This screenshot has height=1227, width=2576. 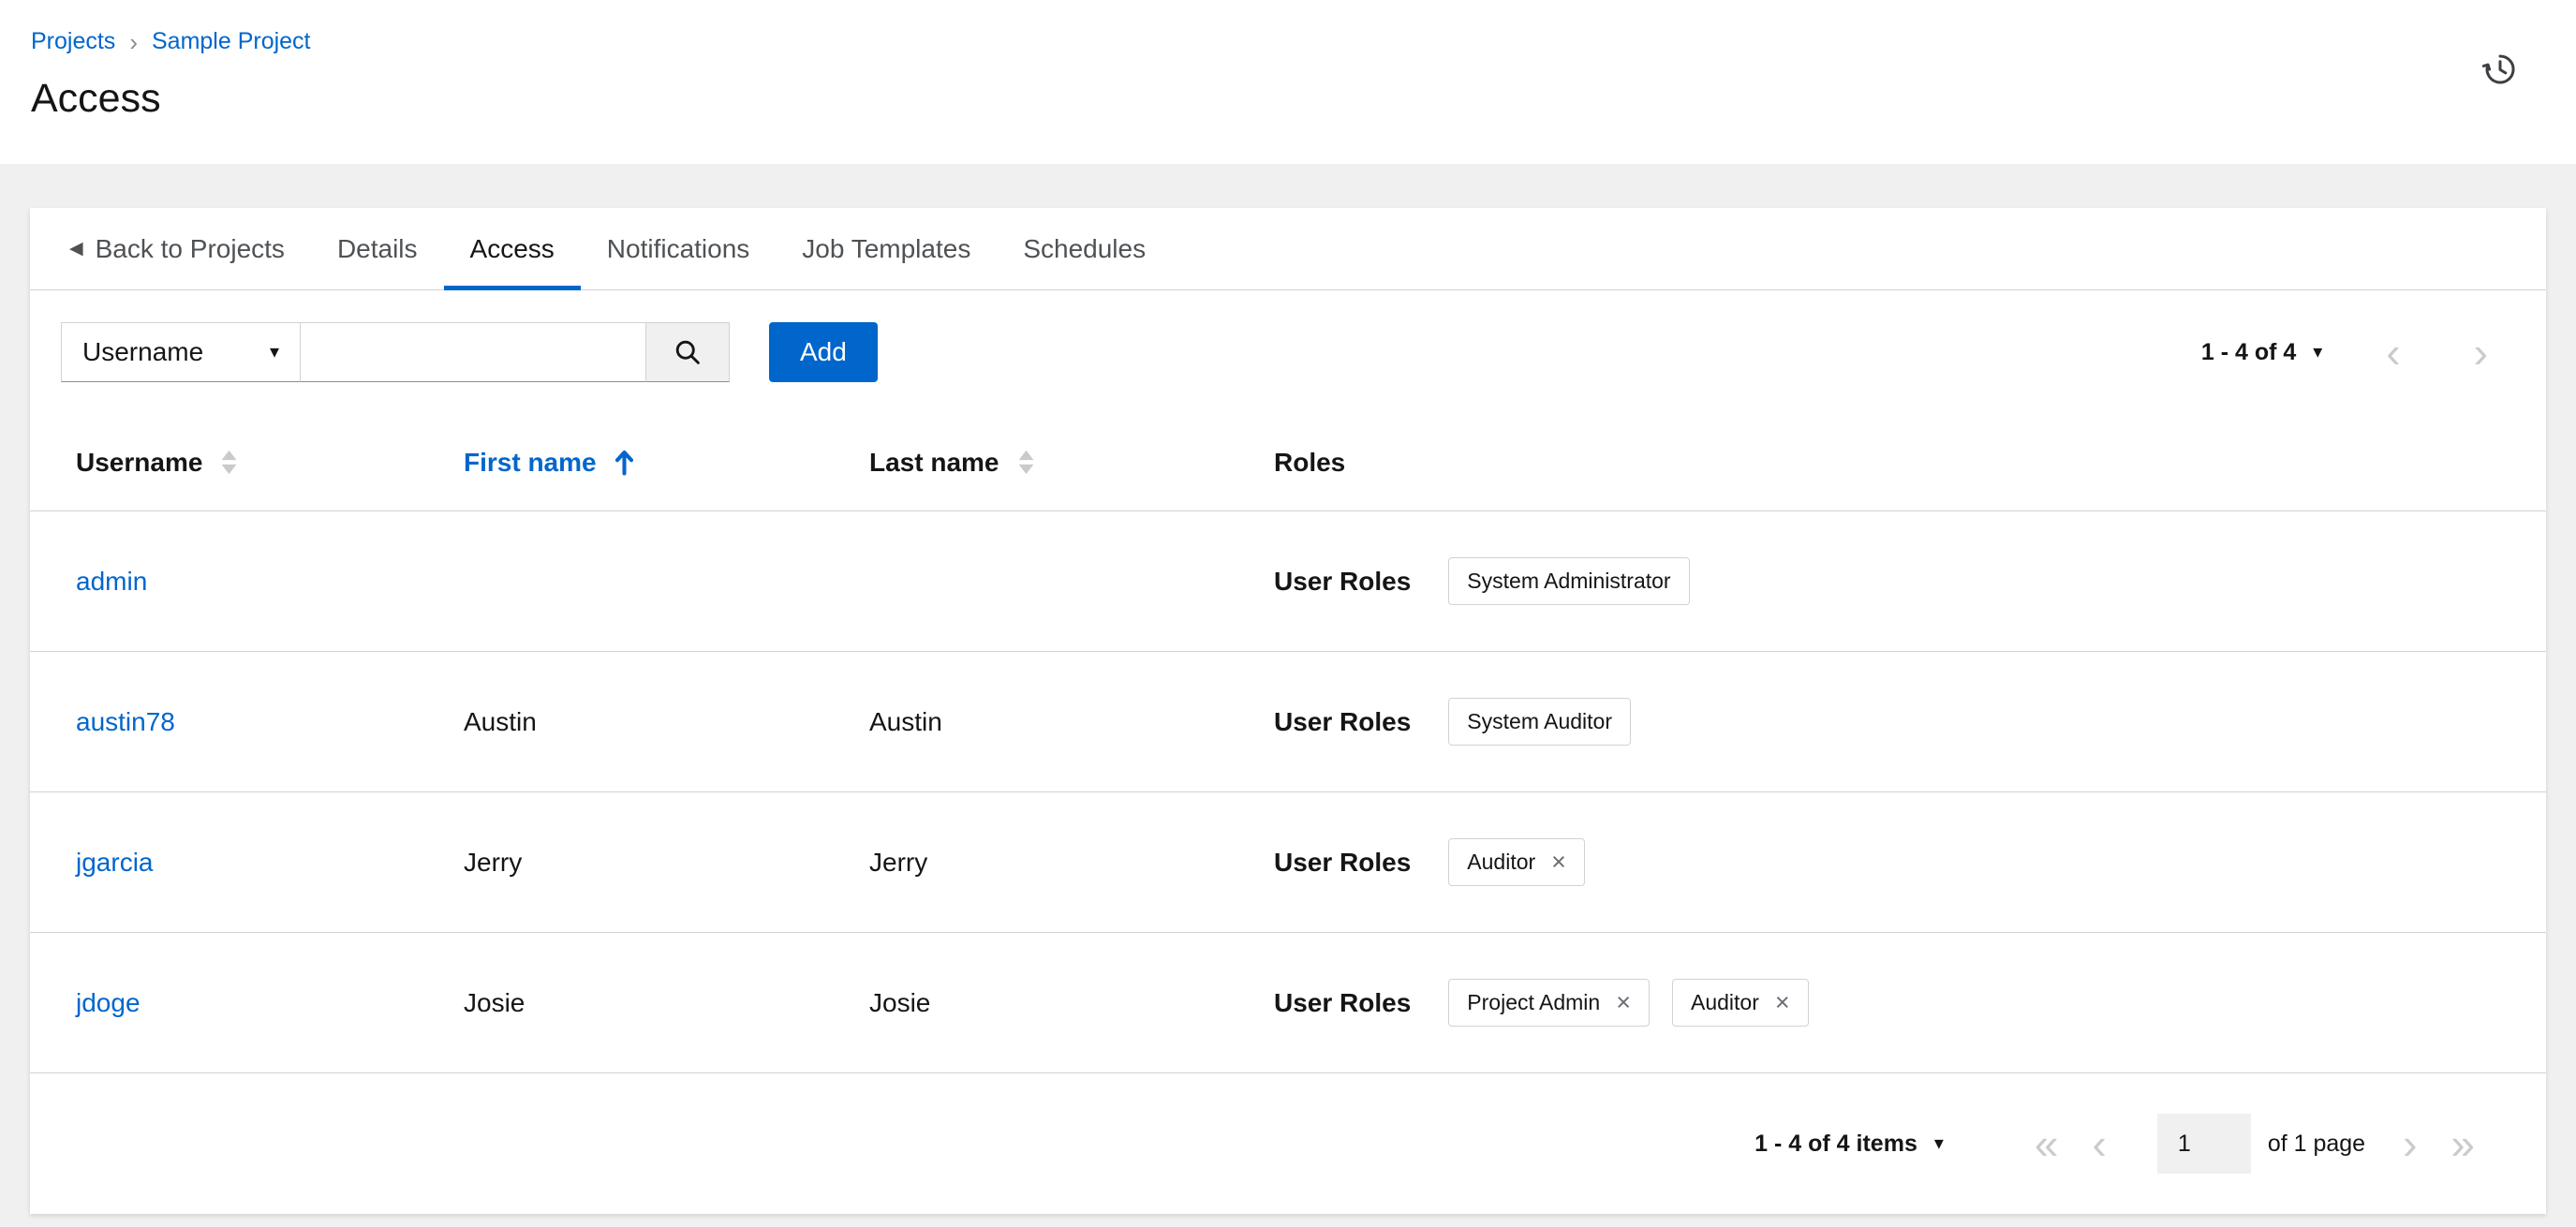 What do you see at coordinates (493, 862) in the screenshot?
I see `first-name-cell: Jerry` at bounding box center [493, 862].